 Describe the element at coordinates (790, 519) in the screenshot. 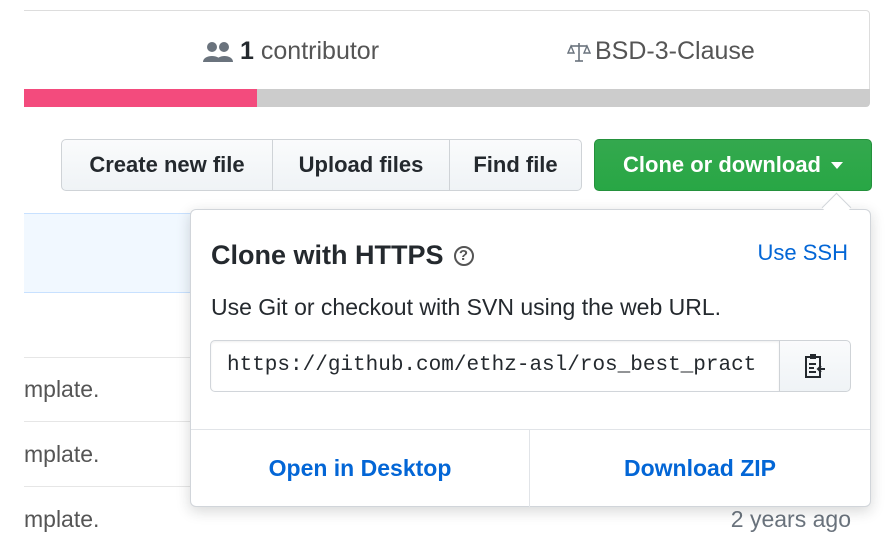

I see `file-row-age: 2 years ago` at that location.